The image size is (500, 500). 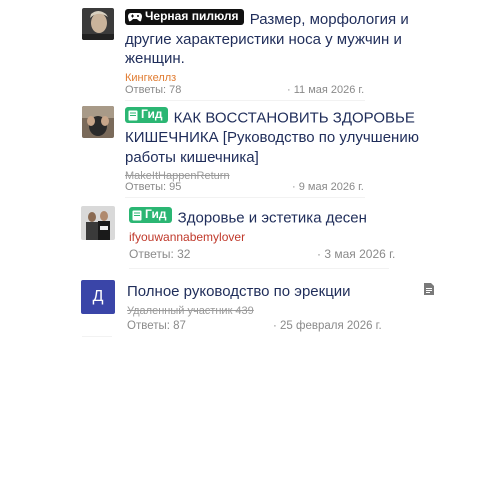 I want to click on thread-title: Полное руководство по эрекции, so click(x=277, y=292).